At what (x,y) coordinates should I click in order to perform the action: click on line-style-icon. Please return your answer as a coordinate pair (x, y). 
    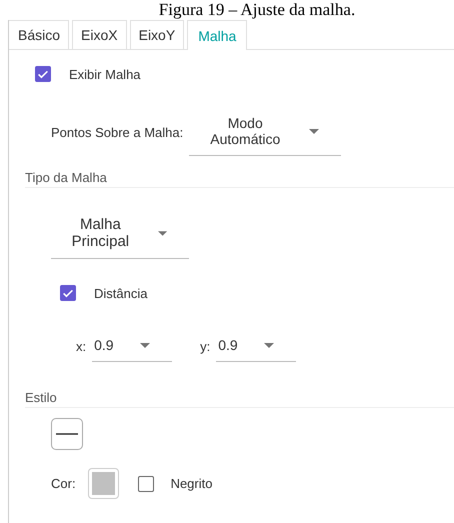
    Looking at the image, I should click on (67, 434).